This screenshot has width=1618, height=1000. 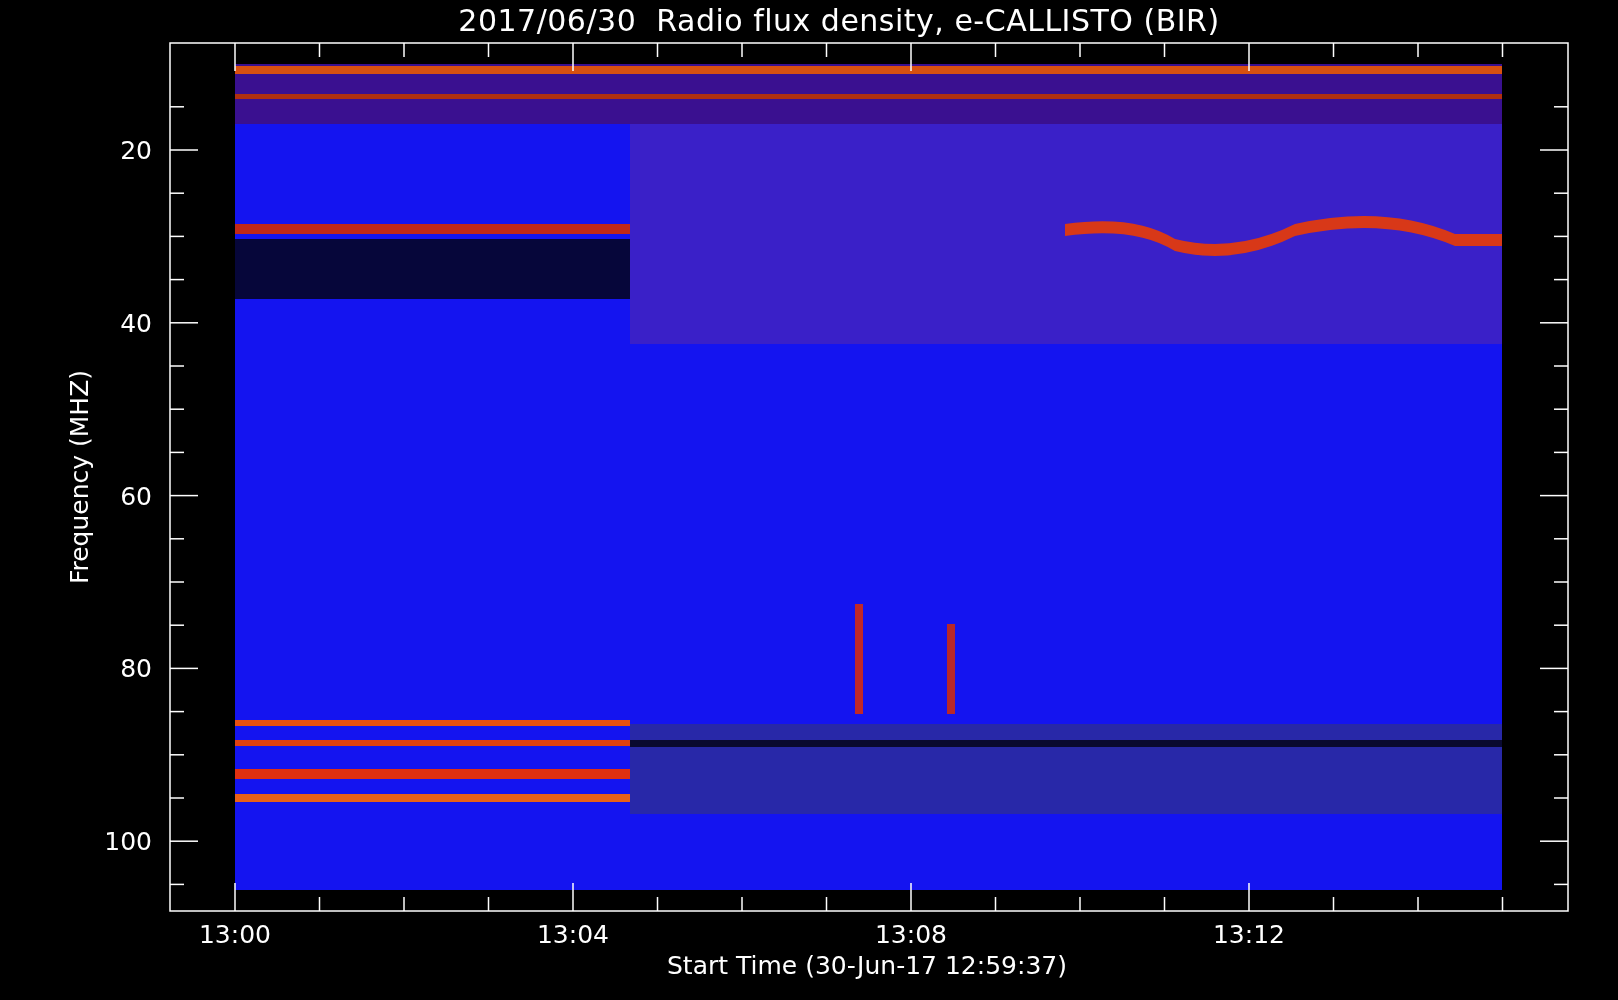 What do you see at coordinates (136, 496) in the screenshot?
I see `y-tick-label: 60` at bounding box center [136, 496].